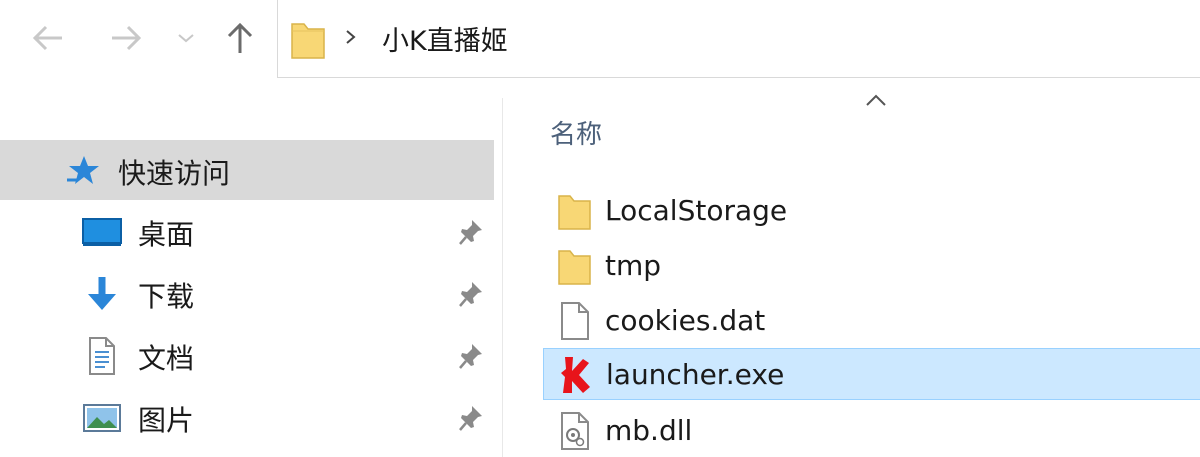  I want to click on sidebar-item-quick-access: 快速访问, so click(247, 170).